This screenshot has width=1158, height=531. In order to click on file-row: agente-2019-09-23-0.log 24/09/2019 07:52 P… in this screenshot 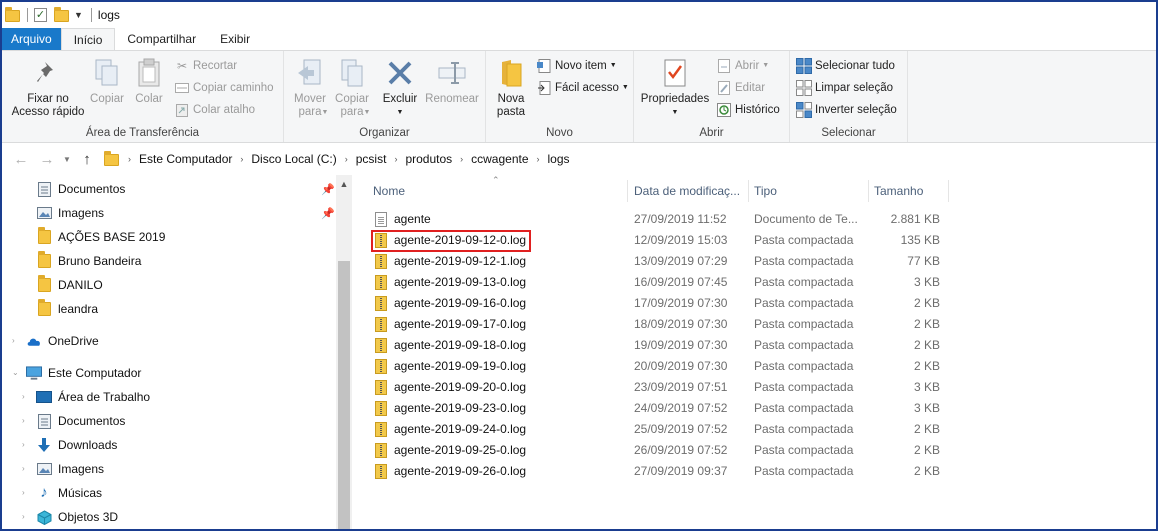, I will do `click(662, 408)`.